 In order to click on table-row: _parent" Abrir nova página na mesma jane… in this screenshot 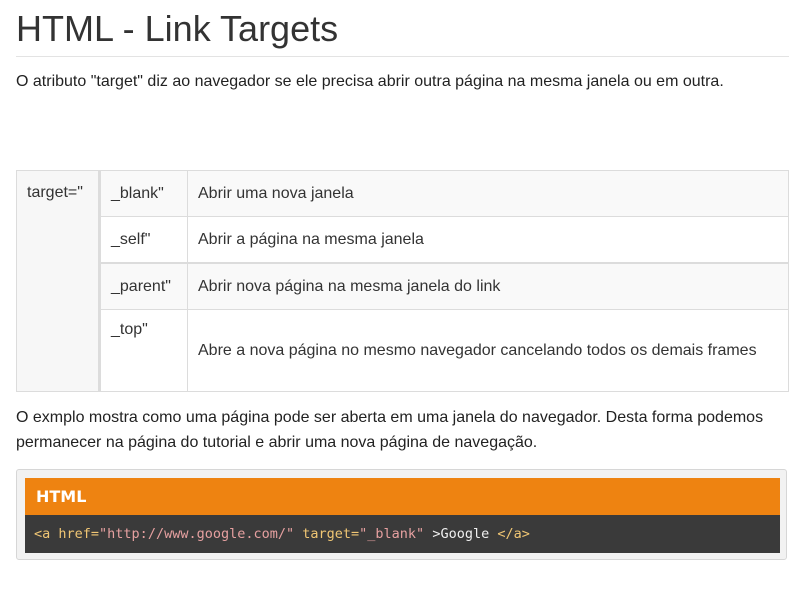, I will do `click(403, 286)`.